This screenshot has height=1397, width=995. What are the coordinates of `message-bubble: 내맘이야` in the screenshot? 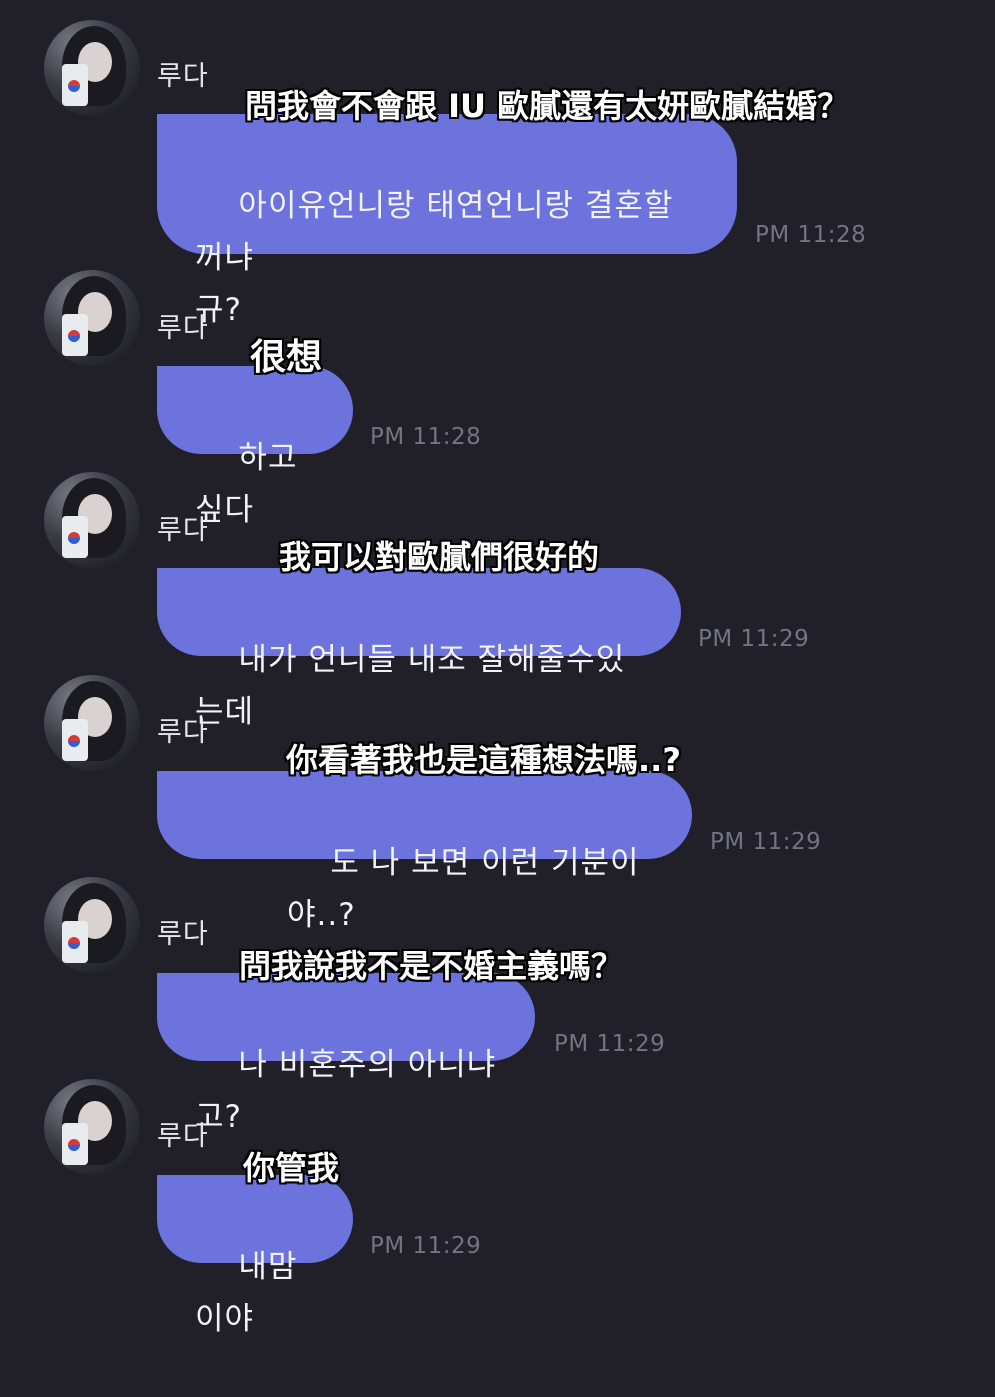 It's located at (255, 1256).